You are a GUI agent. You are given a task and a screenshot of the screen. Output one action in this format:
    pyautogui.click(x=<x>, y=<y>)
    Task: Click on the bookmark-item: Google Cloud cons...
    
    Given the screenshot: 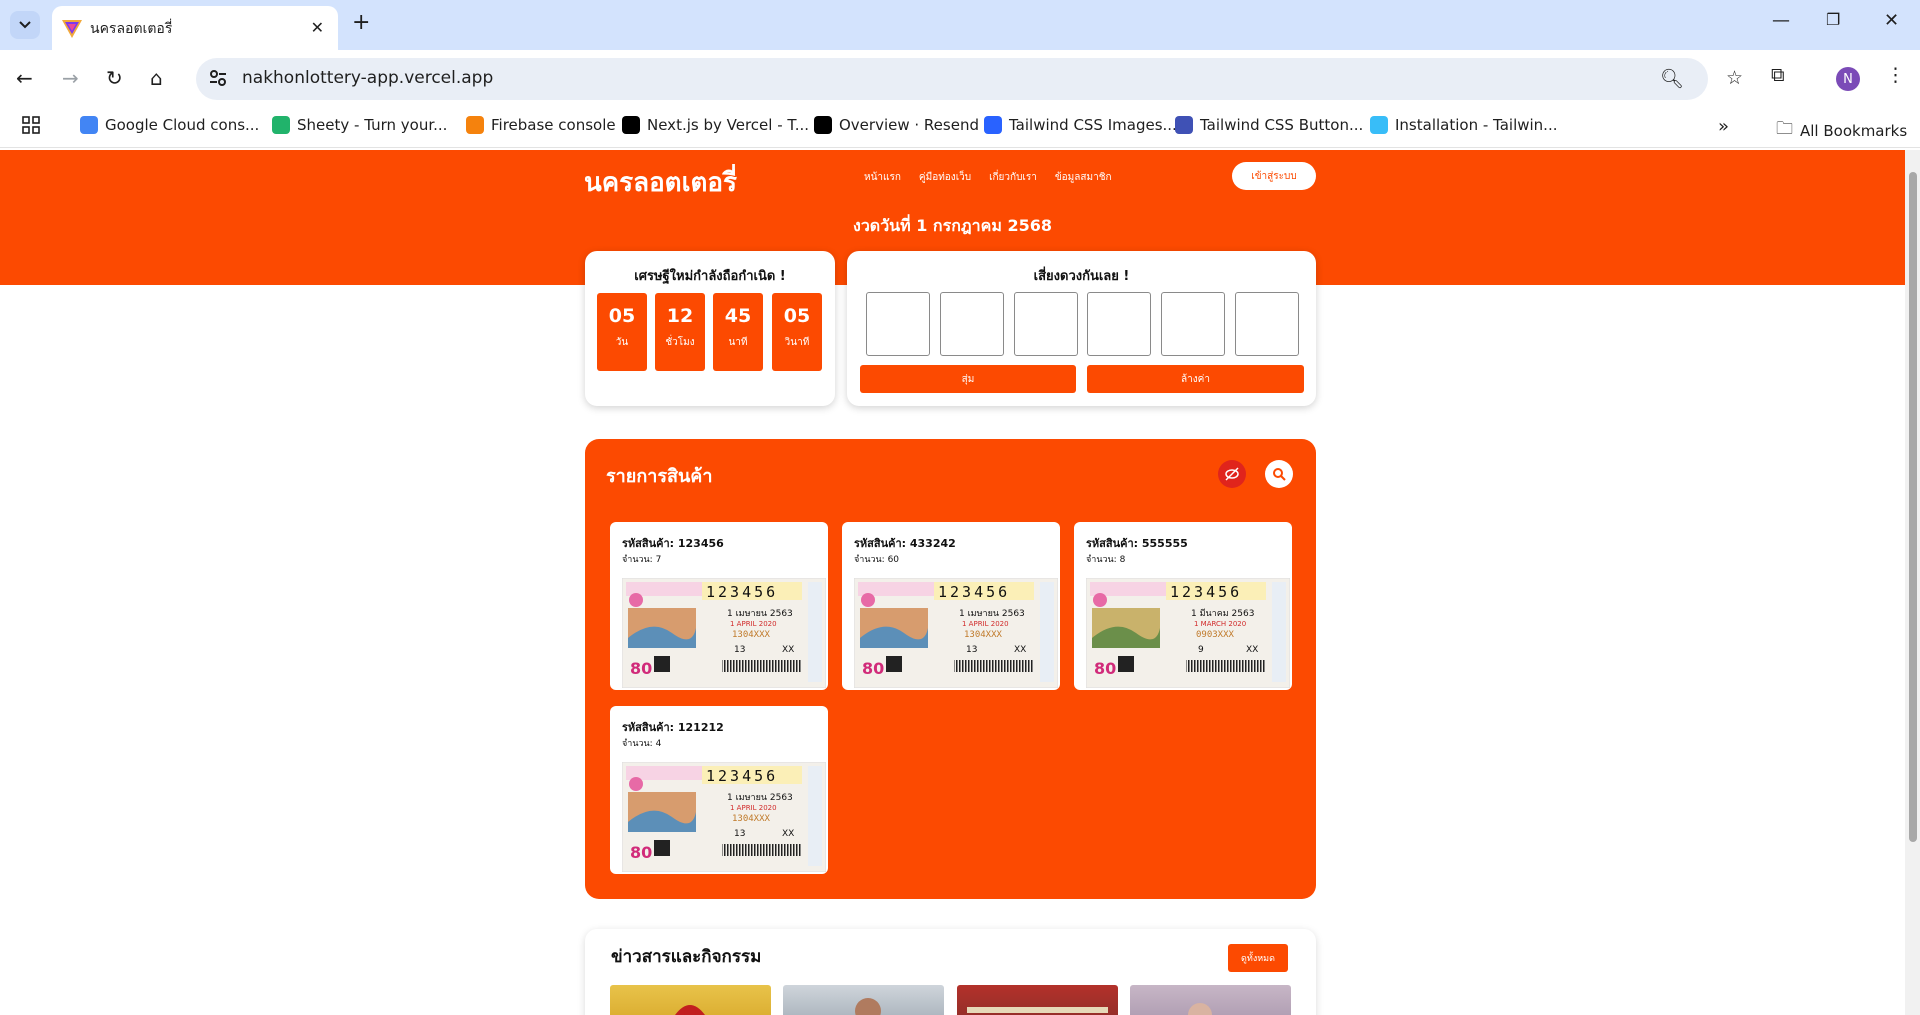 What is the action you would take?
    pyautogui.click(x=169, y=125)
    